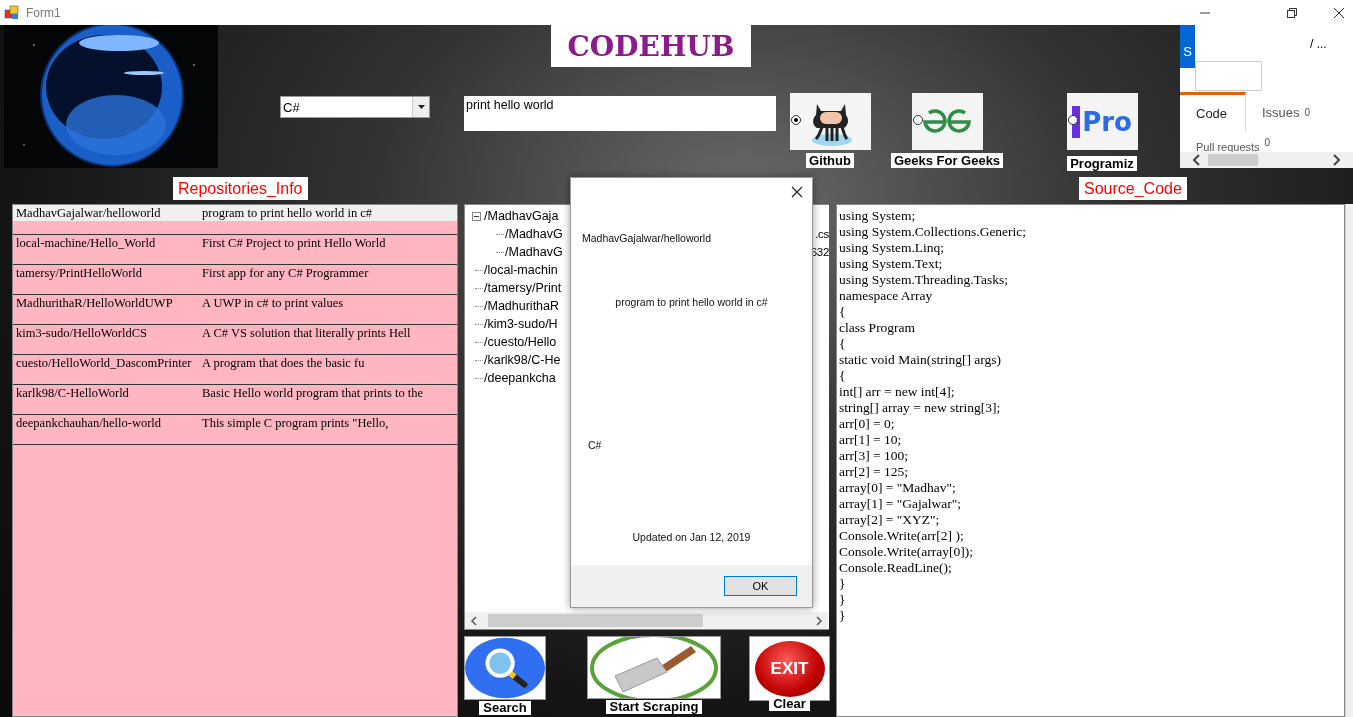 The width and height of the screenshot is (1353, 717). Describe the element at coordinates (878, 328) in the screenshot. I see `code-line: class Program` at that location.